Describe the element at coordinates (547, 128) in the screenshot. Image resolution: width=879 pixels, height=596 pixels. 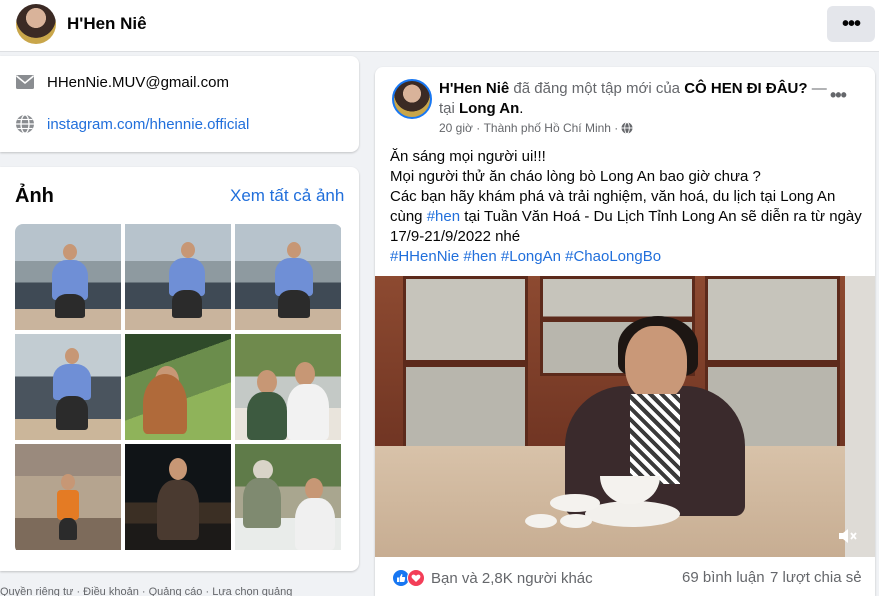
I see `post-place: Thành phố Hồ Chí Minh` at that location.